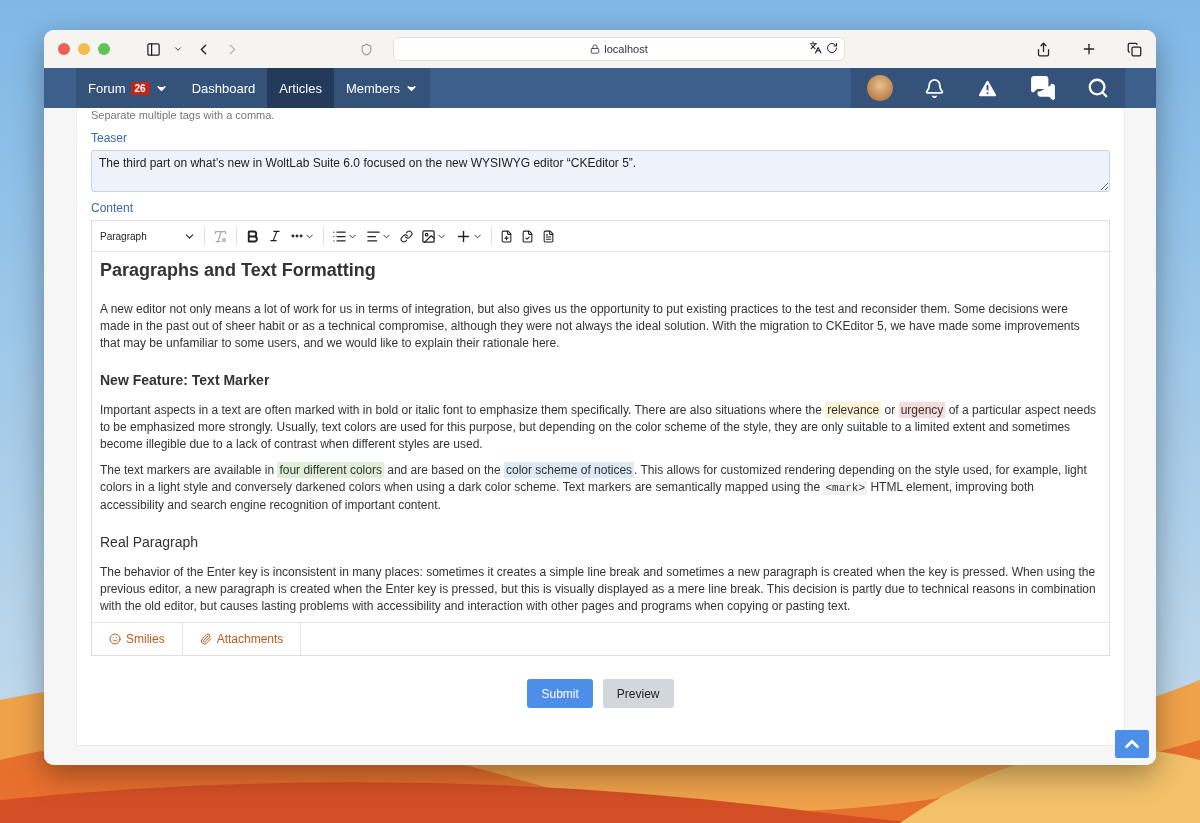 This screenshot has height=823, width=1200. What do you see at coordinates (638, 693) in the screenshot?
I see `preview-button: Preview` at bounding box center [638, 693].